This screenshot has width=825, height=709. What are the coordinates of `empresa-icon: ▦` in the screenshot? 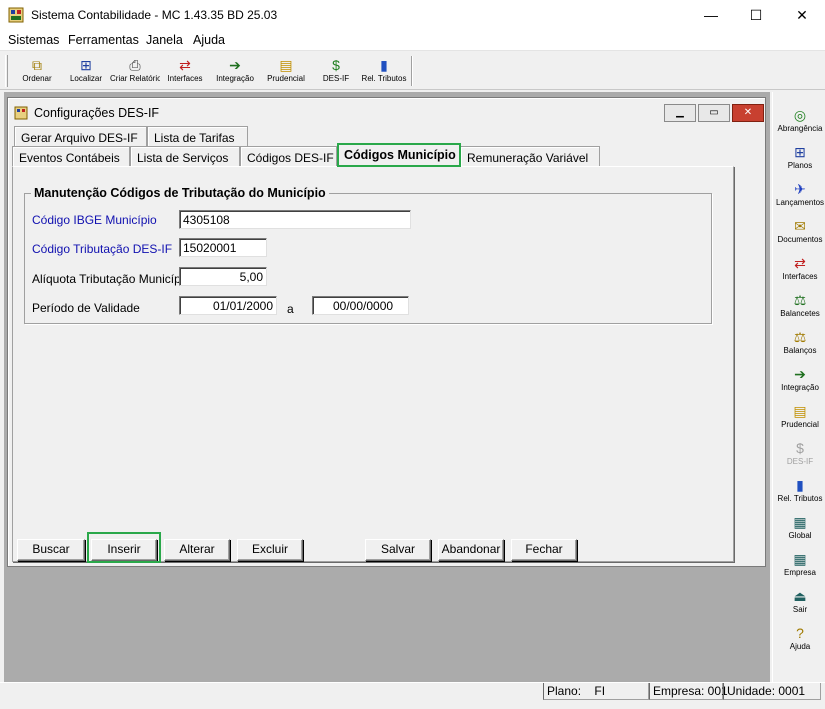 It's located at (800, 559).